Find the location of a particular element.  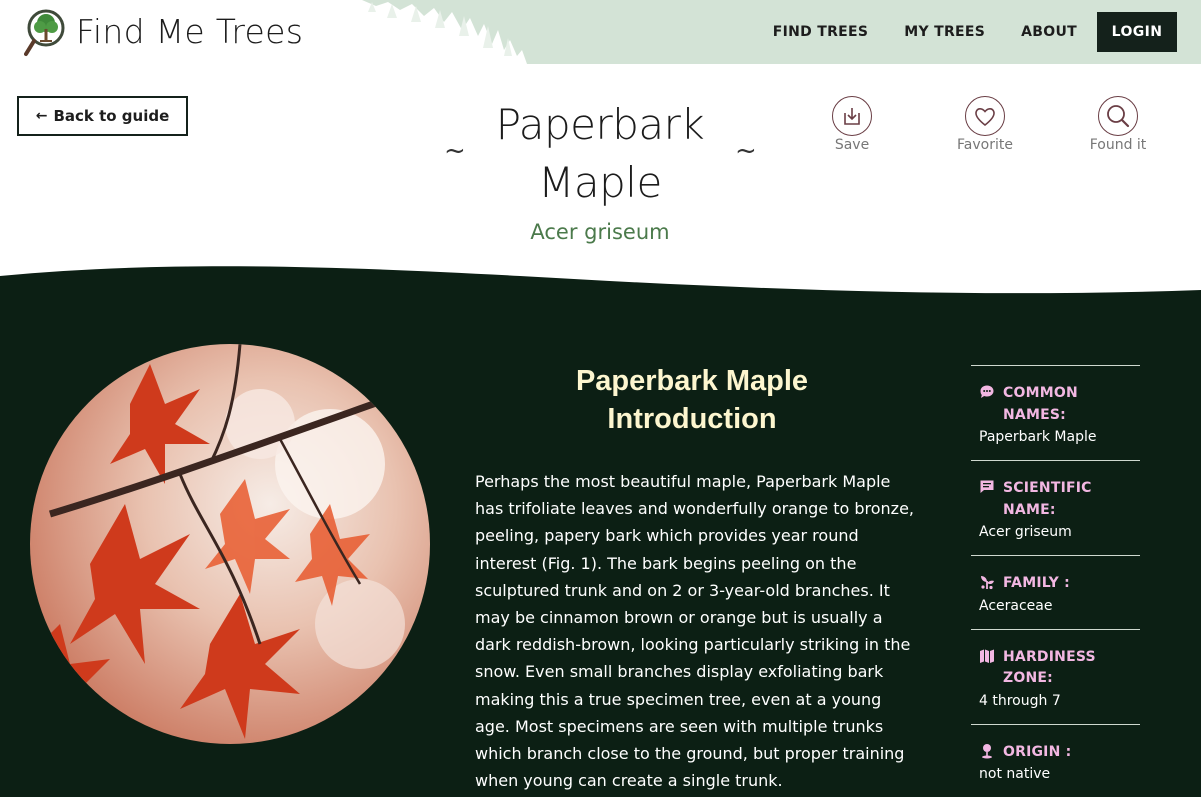

intro-heading: Paperbark Maple Introduction is located at coordinates (692, 400).